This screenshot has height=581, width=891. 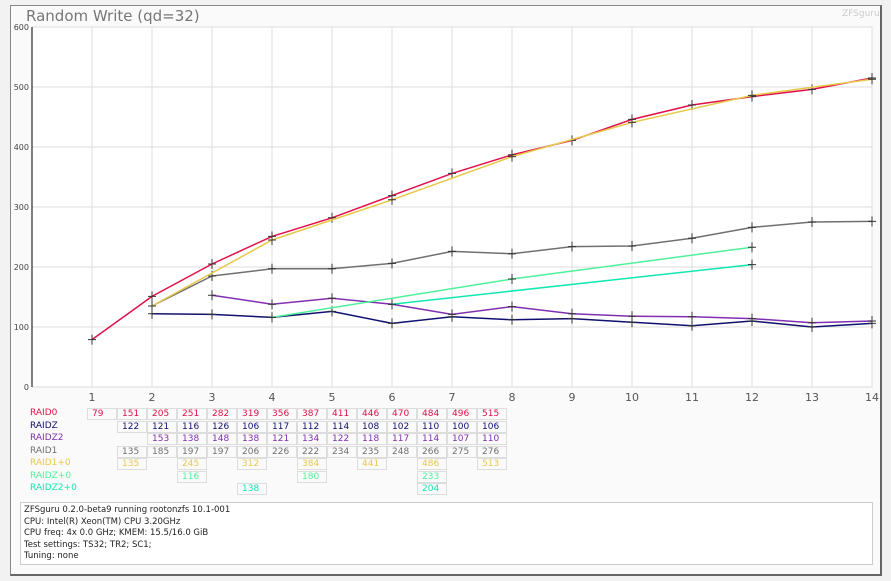 What do you see at coordinates (312, 464) in the screenshot?
I see `table-cell: 384` at bounding box center [312, 464].